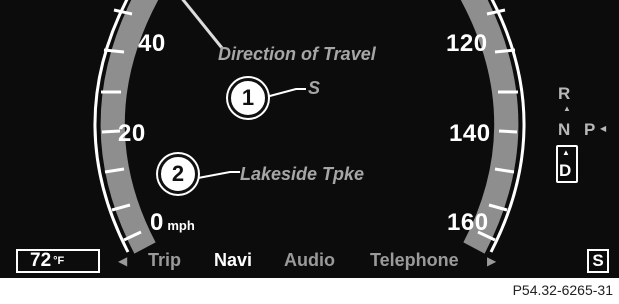 The width and height of the screenshot is (619, 304). What do you see at coordinates (414, 260) in the screenshot?
I see `menu-item-telephone: Telephone` at bounding box center [414, 260].